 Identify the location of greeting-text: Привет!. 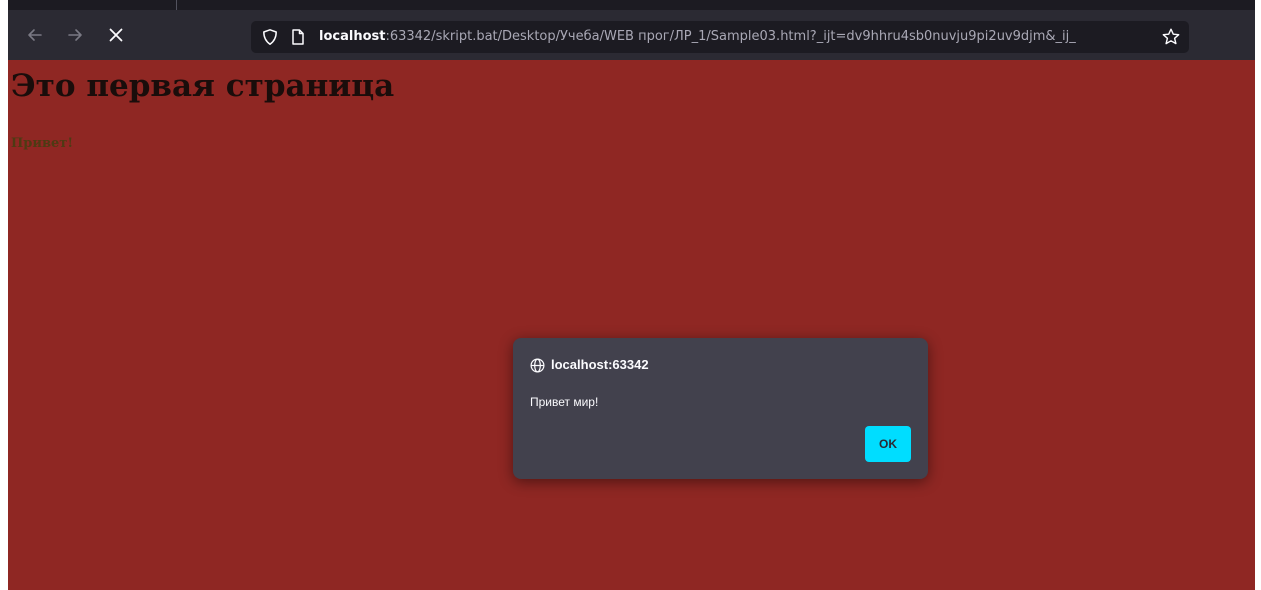
(42, 143).